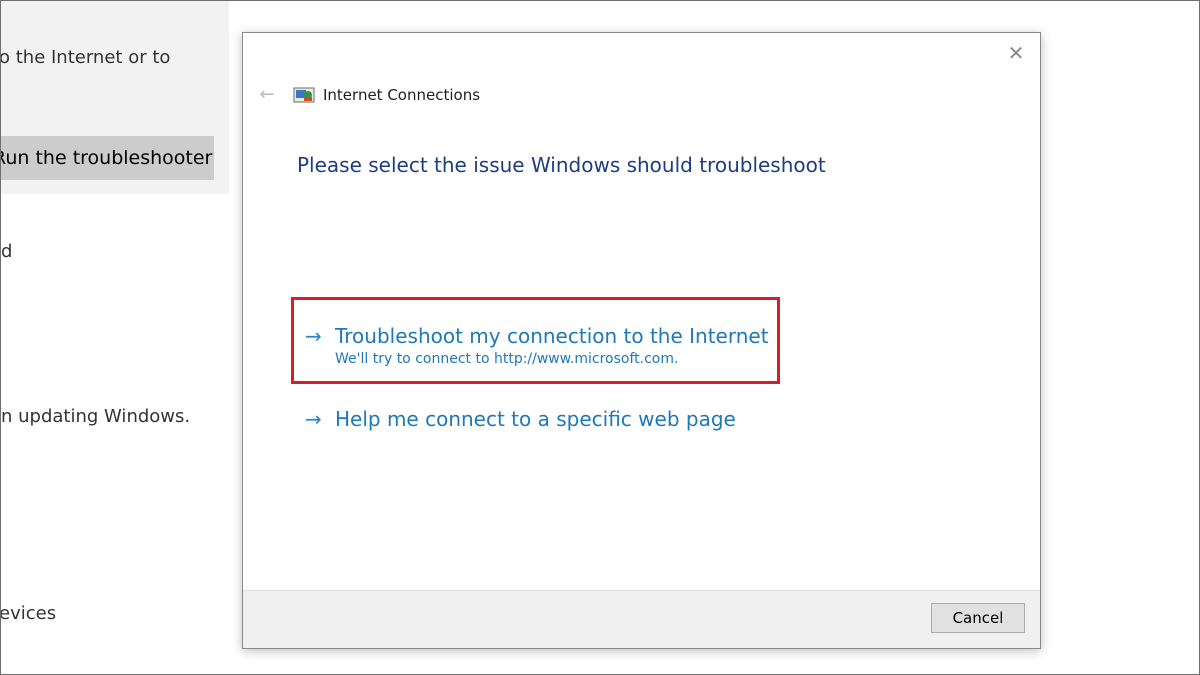 This screenshot has width=1200, height=675. I want to click on run-troubleshooter-button: Run the troubleshooter, so click(107, 158).